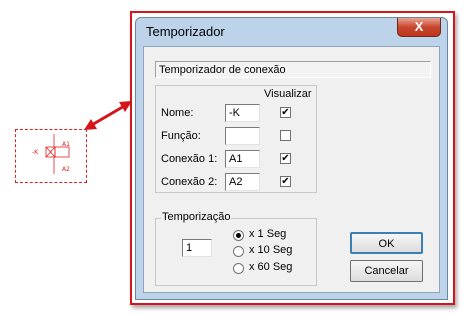  Describe the element at coordinates (271, 250) in the screenshot. I see `radio-x10-seg-label: x 10 Seg` at that location.